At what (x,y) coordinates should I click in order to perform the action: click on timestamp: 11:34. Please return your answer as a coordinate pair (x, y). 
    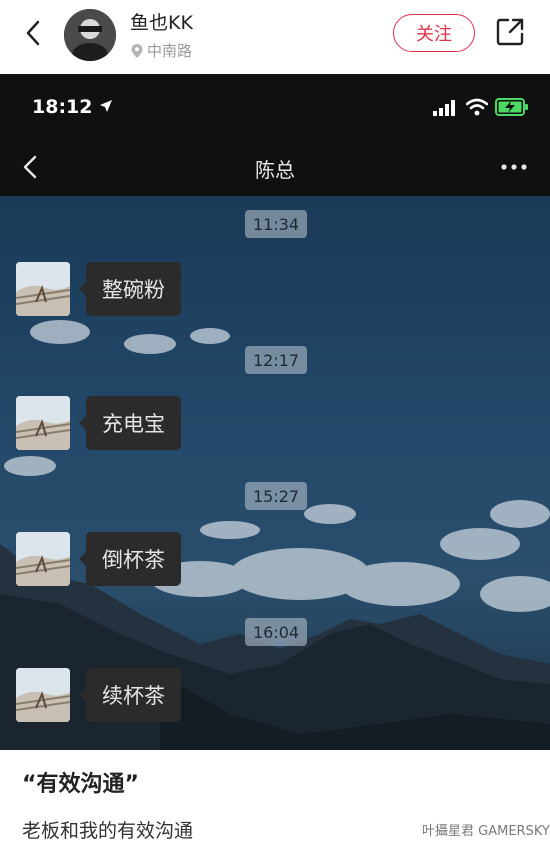
    Looking at the image, I should click on (276, 224).